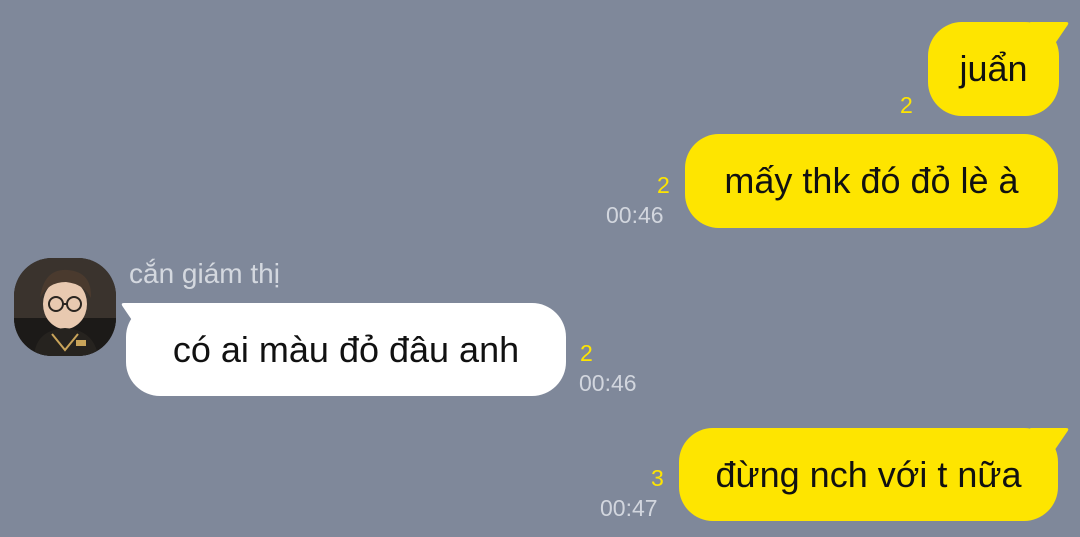  I want to click on message-text: mấy thk đó đỏ lè à, so click(871, 180).